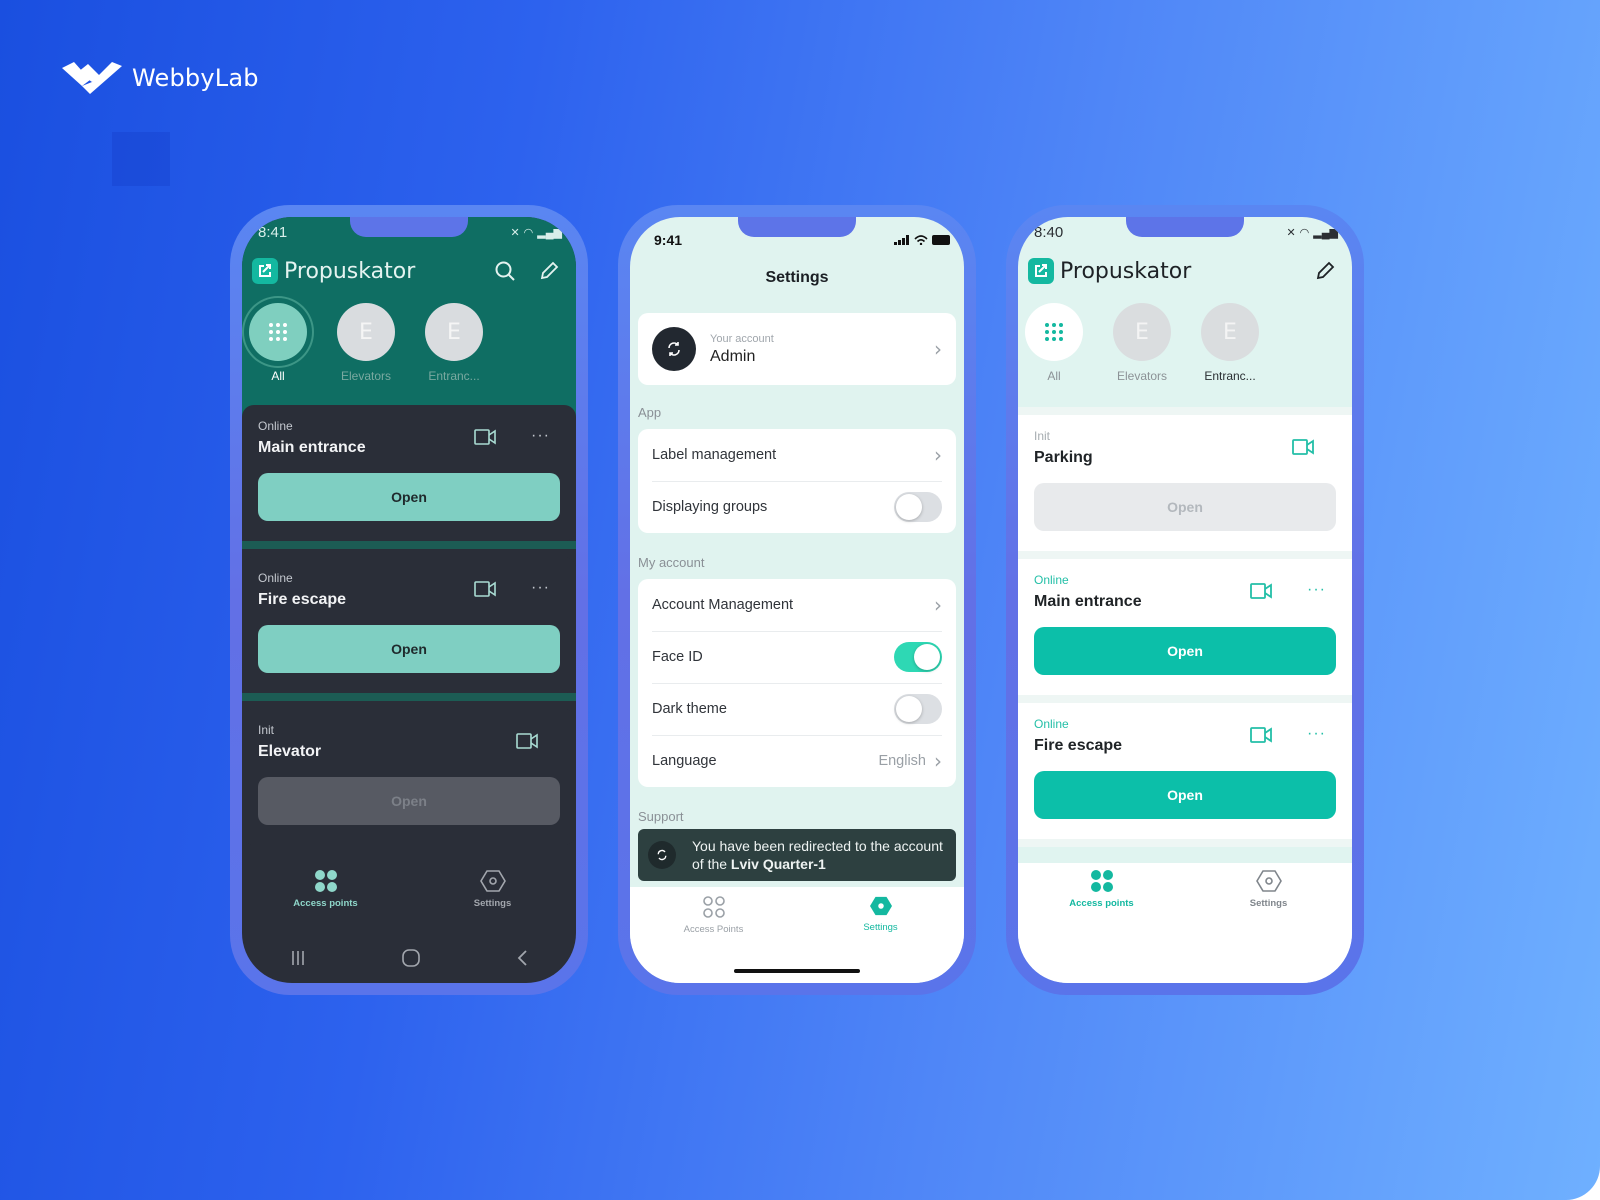 Image resolution: width=1600 pixels, height=1200 pixels. What do you see at coordinates (923, 240) in the screenshot?
I see `status-icons` at bounding box center [923, 240].